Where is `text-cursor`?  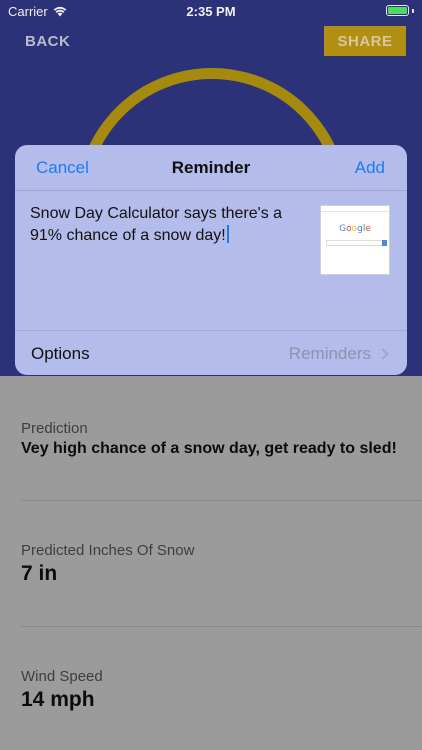 text-cursor is located at coordinates (227, 234).